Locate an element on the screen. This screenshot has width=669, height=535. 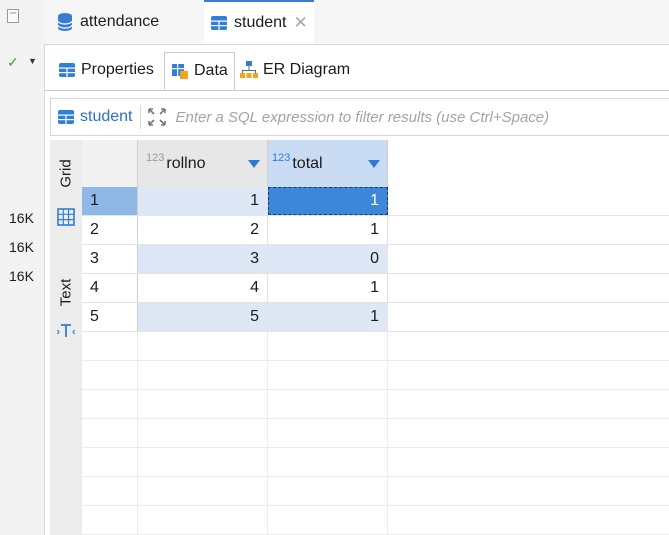
column-header-rollno: 123 rollno is located at coordinates (203, 163).